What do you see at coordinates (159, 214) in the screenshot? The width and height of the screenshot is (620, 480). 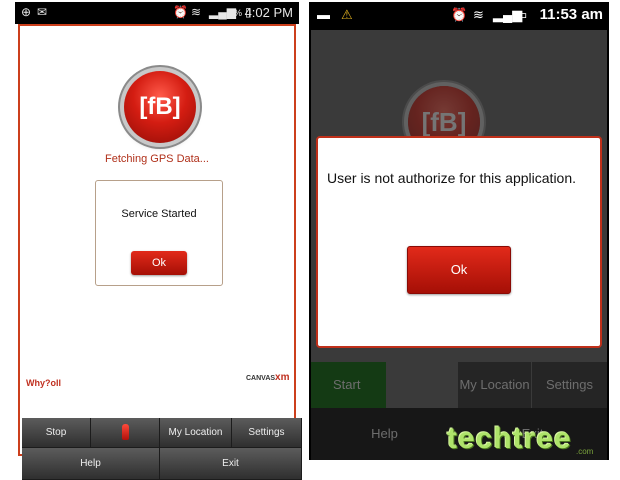 I see `dialog-message: Service Started` at bounding box center [159, 214].